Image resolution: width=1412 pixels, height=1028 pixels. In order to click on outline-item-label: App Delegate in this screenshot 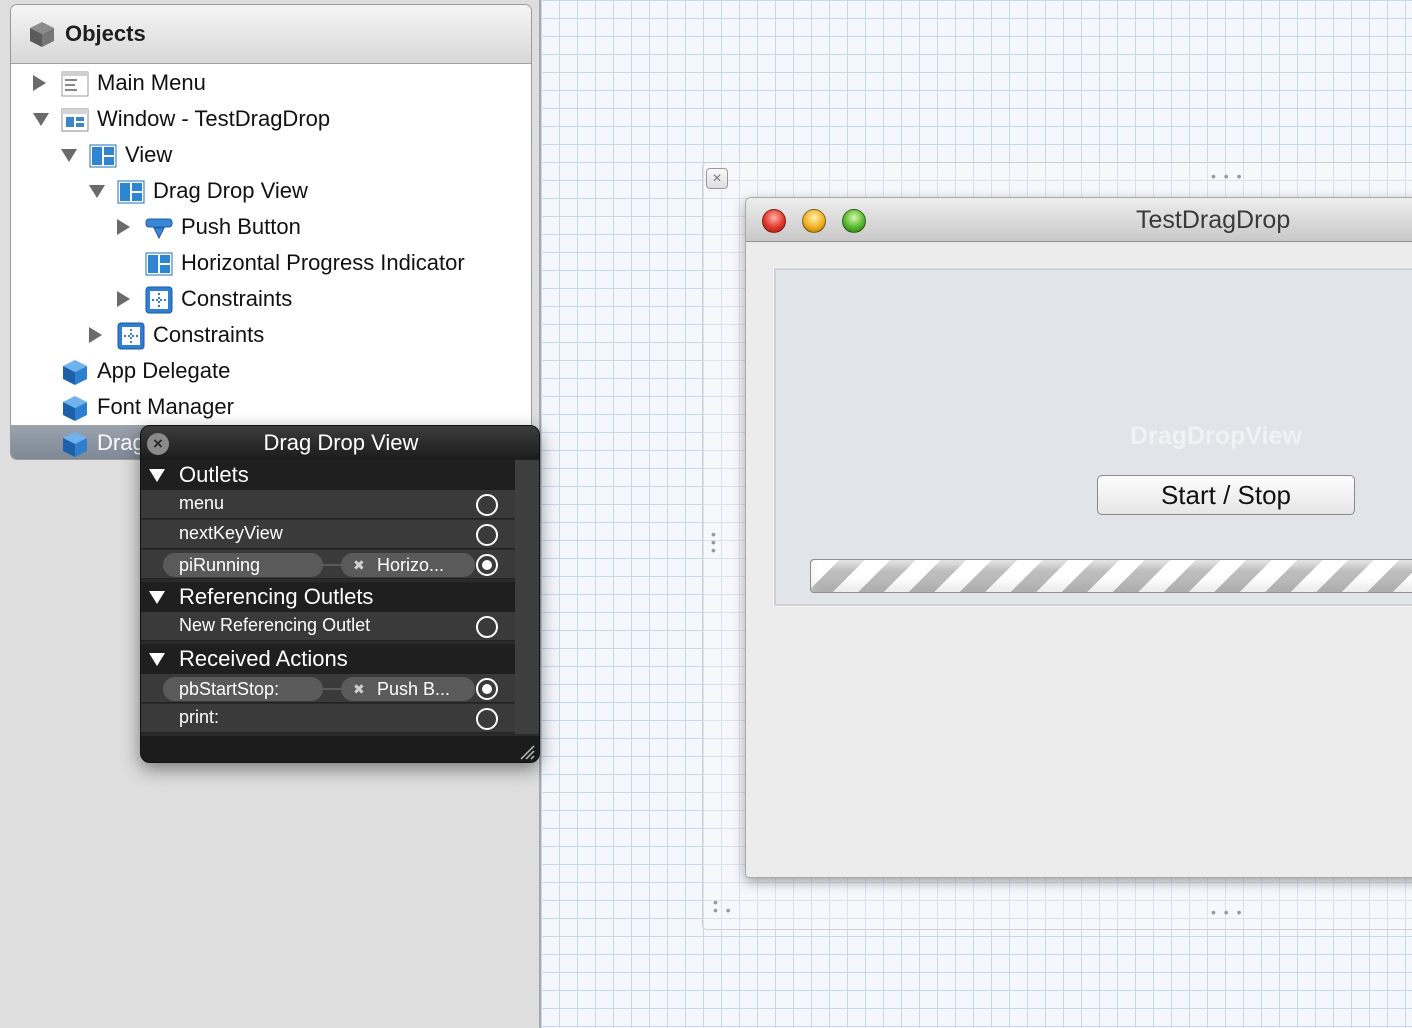, I will do `click(164, 370)`.